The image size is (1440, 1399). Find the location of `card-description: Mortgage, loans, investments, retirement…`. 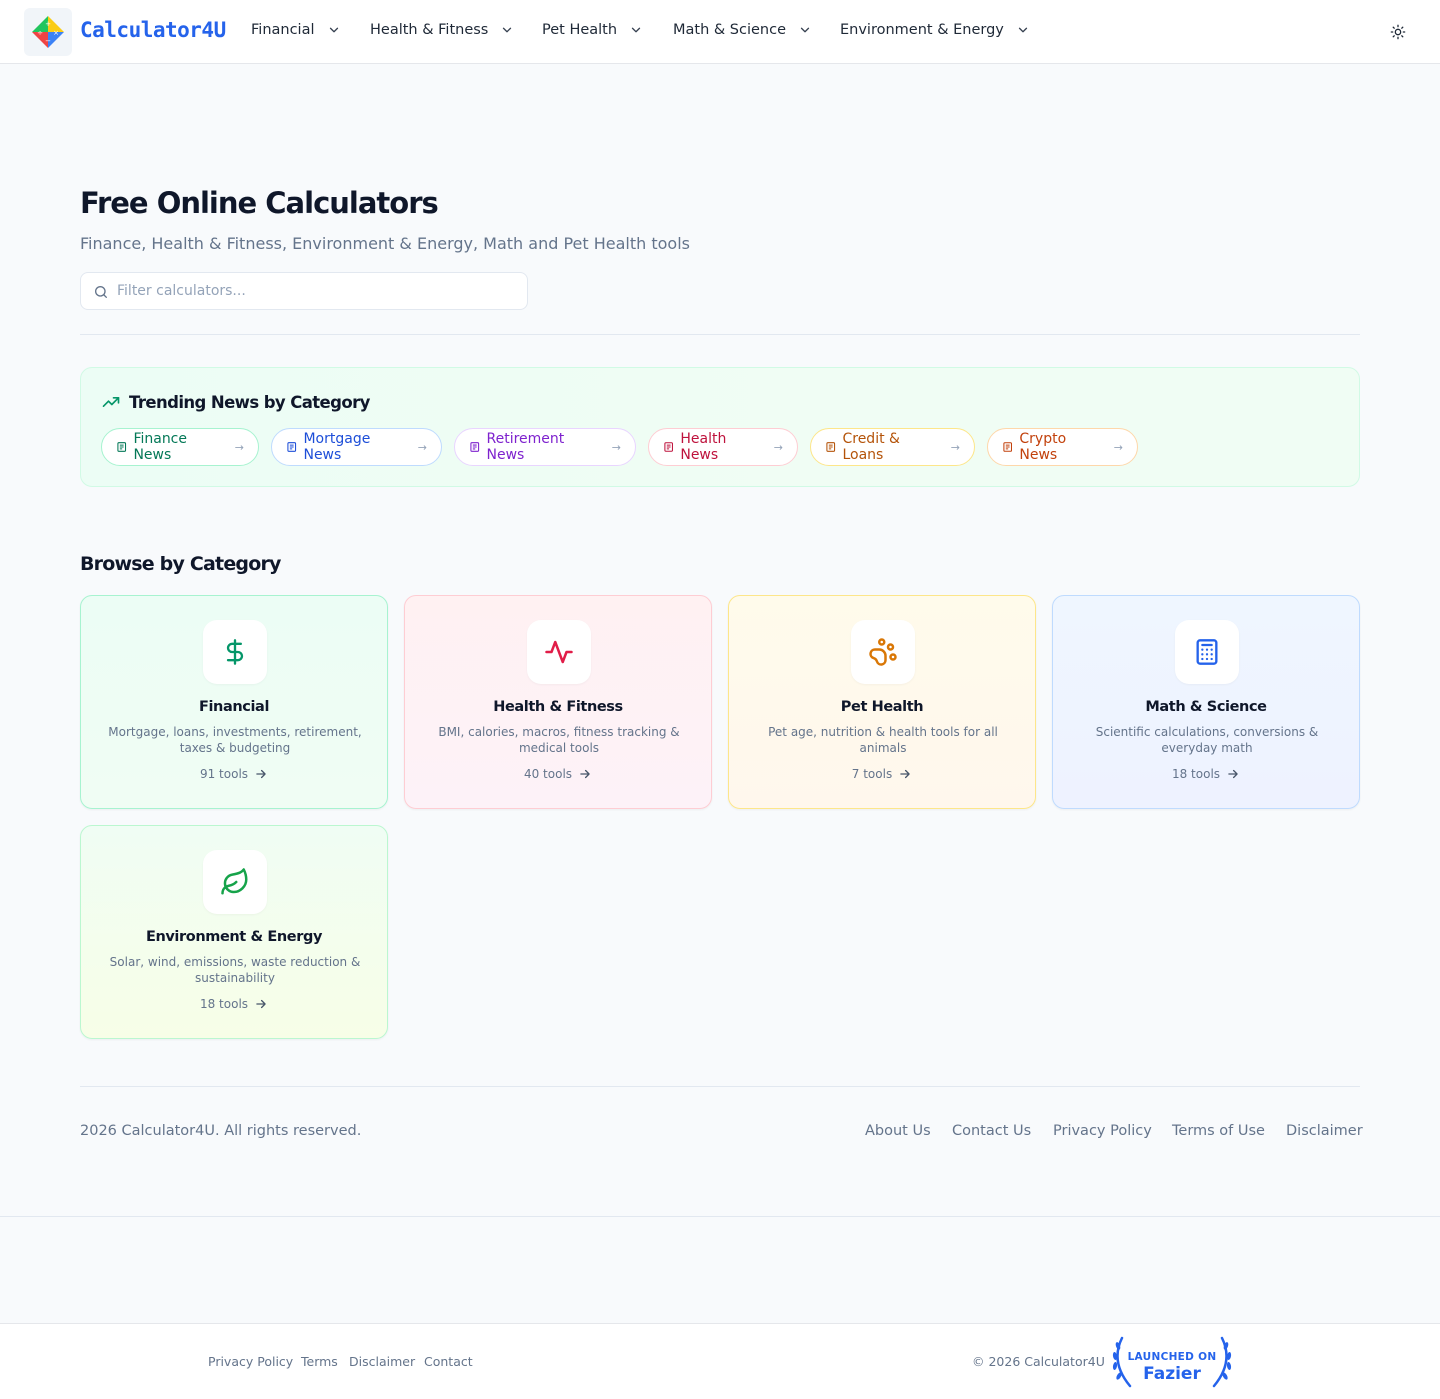

card-description: Mortgage, loans, investments, retirement… is located at coordinates (235, 740).